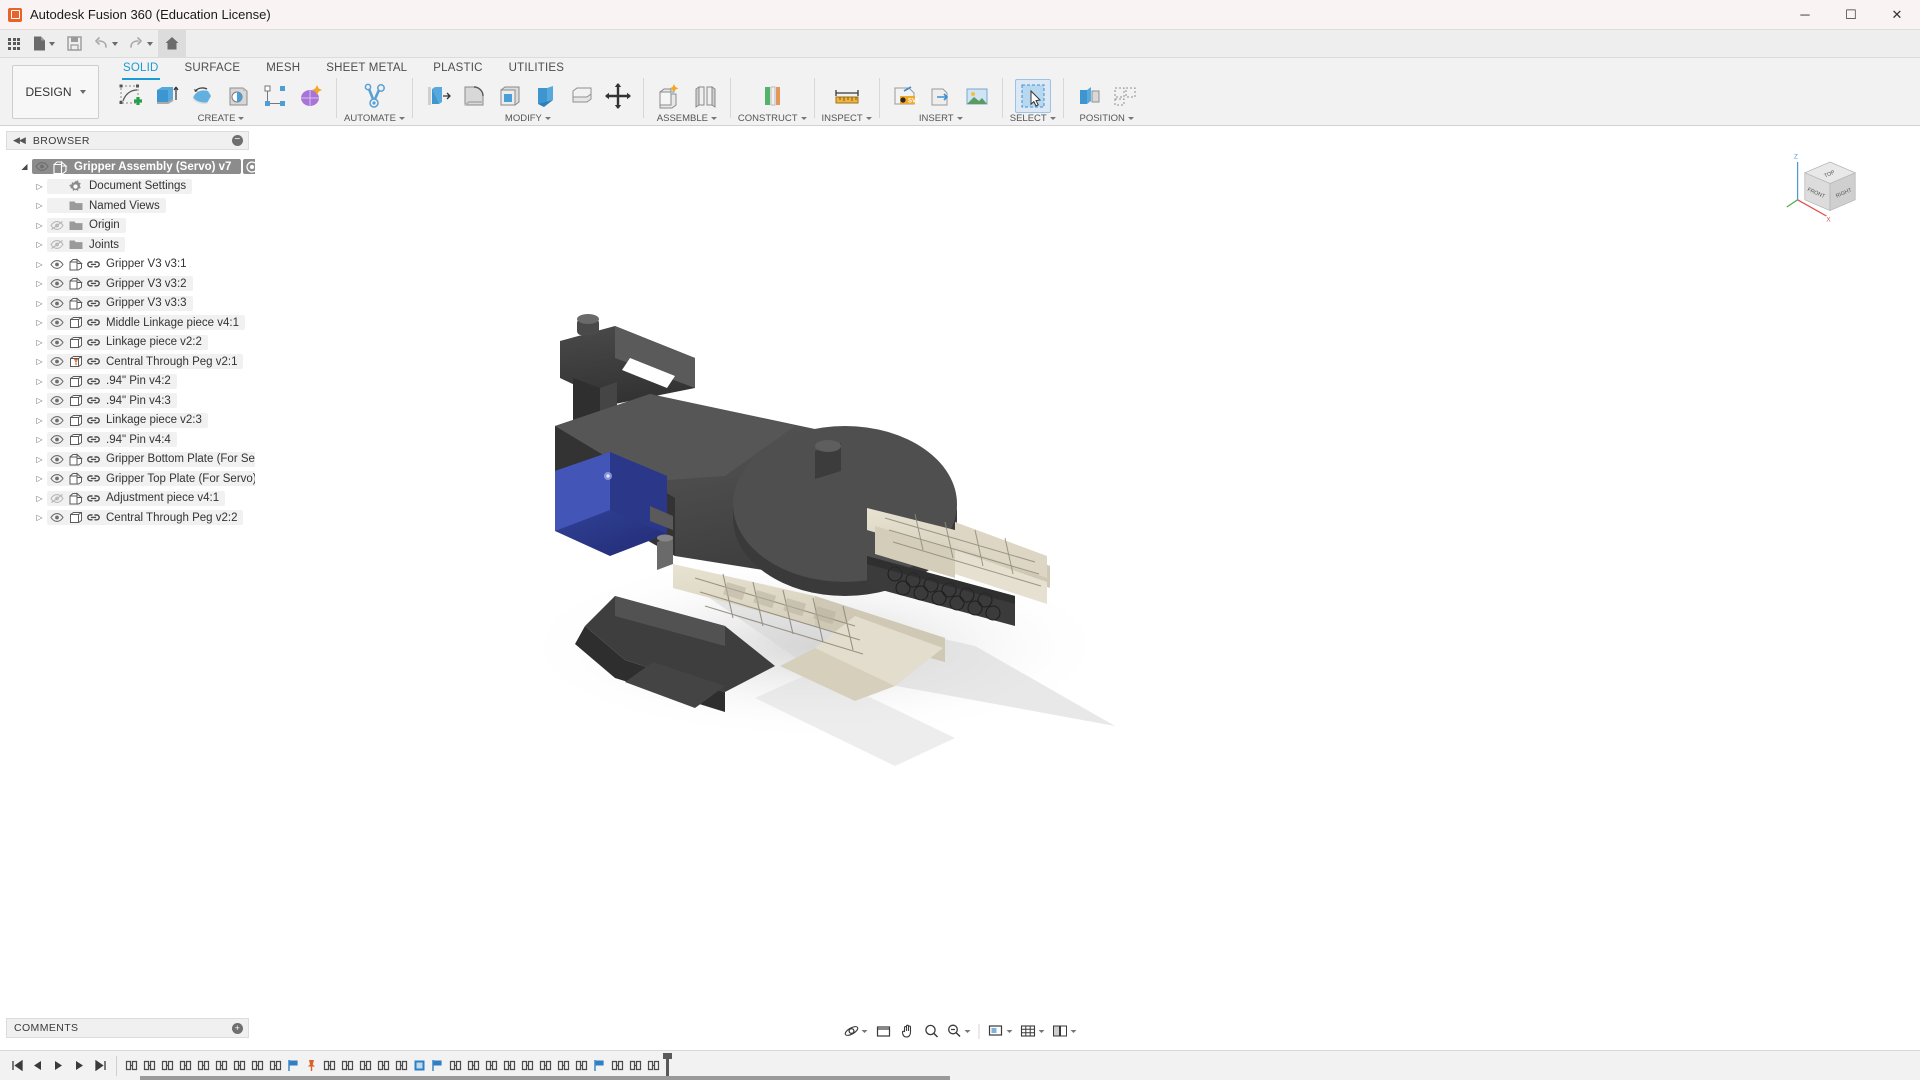  What do you see at coordinates (140, 44) in the screenshot?
I see `redo-button` at bounding box center [140, 44].